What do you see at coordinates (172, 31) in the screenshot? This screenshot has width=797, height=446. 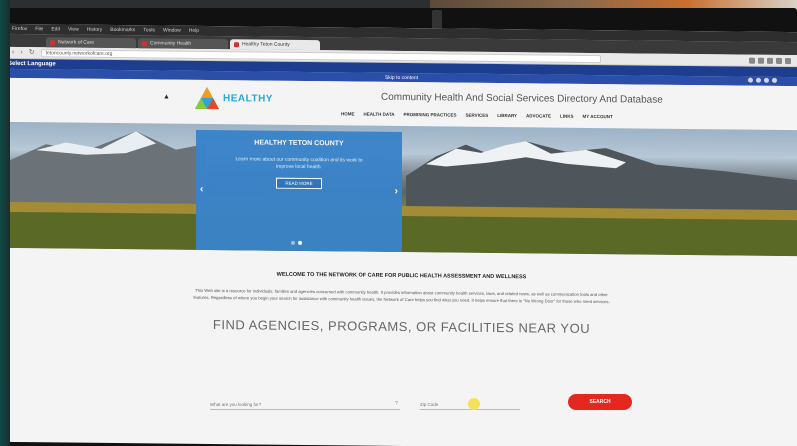 I see `menu-item: Window` at bounding box center [172, 31].